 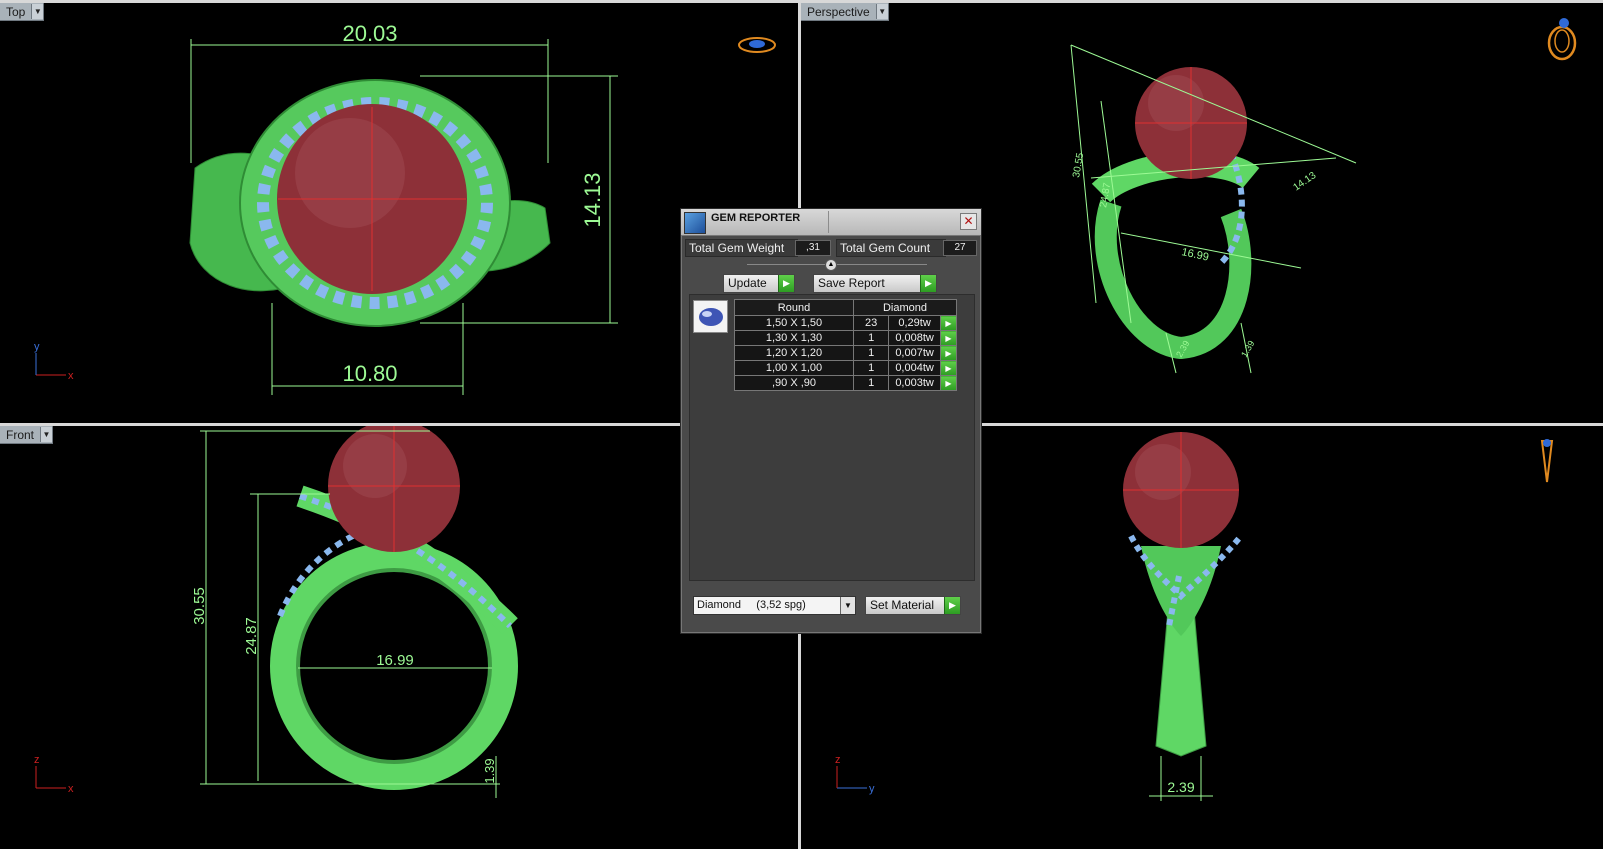 What do you see at coordinates (251, 636) in the screenshot?
I see `front-dim-inner-height: 24.87` at bounding box center [251, 636].